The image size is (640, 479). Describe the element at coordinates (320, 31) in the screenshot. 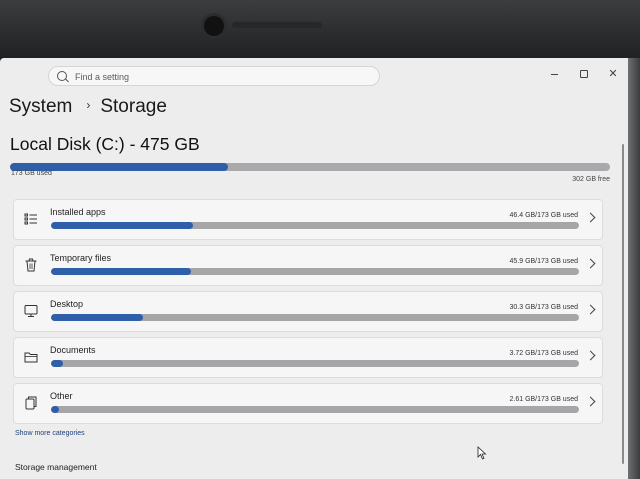

I see `laptop-bezel` at that location.